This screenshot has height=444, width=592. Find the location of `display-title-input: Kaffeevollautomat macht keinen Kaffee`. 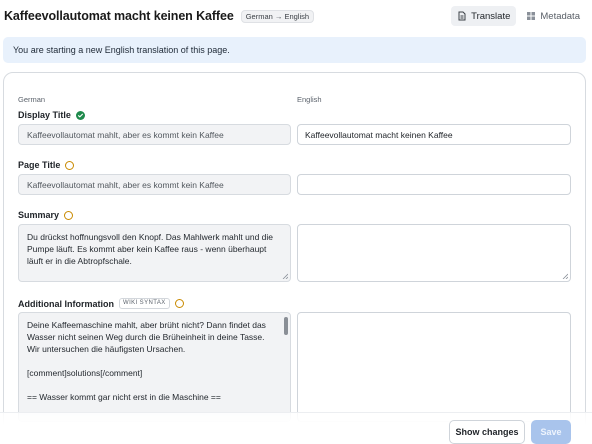

display-title-input: Kaffeevollautomat macht keinen Kaffee is located at coordinates (434, 134).